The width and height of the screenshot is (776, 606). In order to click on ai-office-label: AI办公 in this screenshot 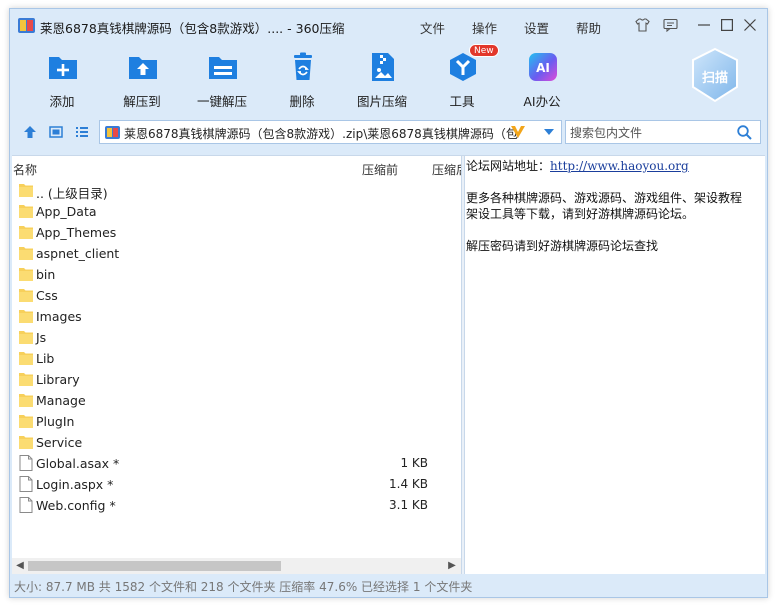, I will do `click(542, 101)`.